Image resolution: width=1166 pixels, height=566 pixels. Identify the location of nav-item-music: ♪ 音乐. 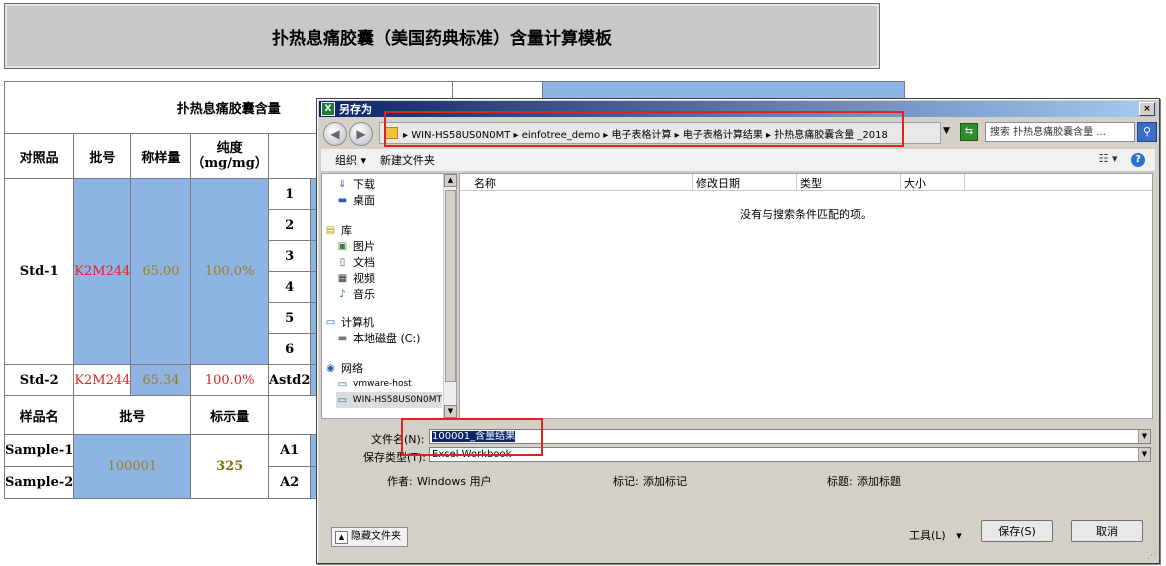
(355, 294).